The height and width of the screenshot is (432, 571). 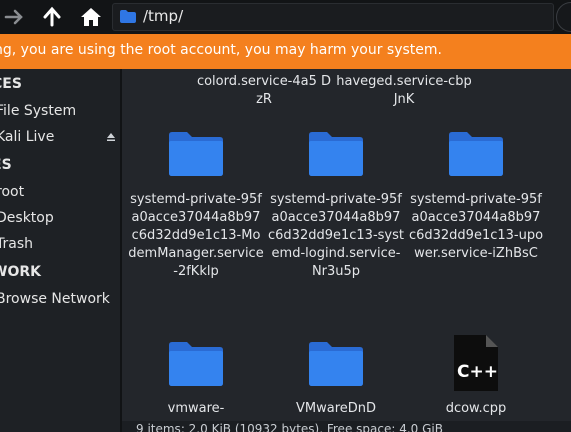 What do you see at coordinates (336, 408) in the screenshot?
I see `file-label: VMwareDnD` at bounding box center [336, 408].